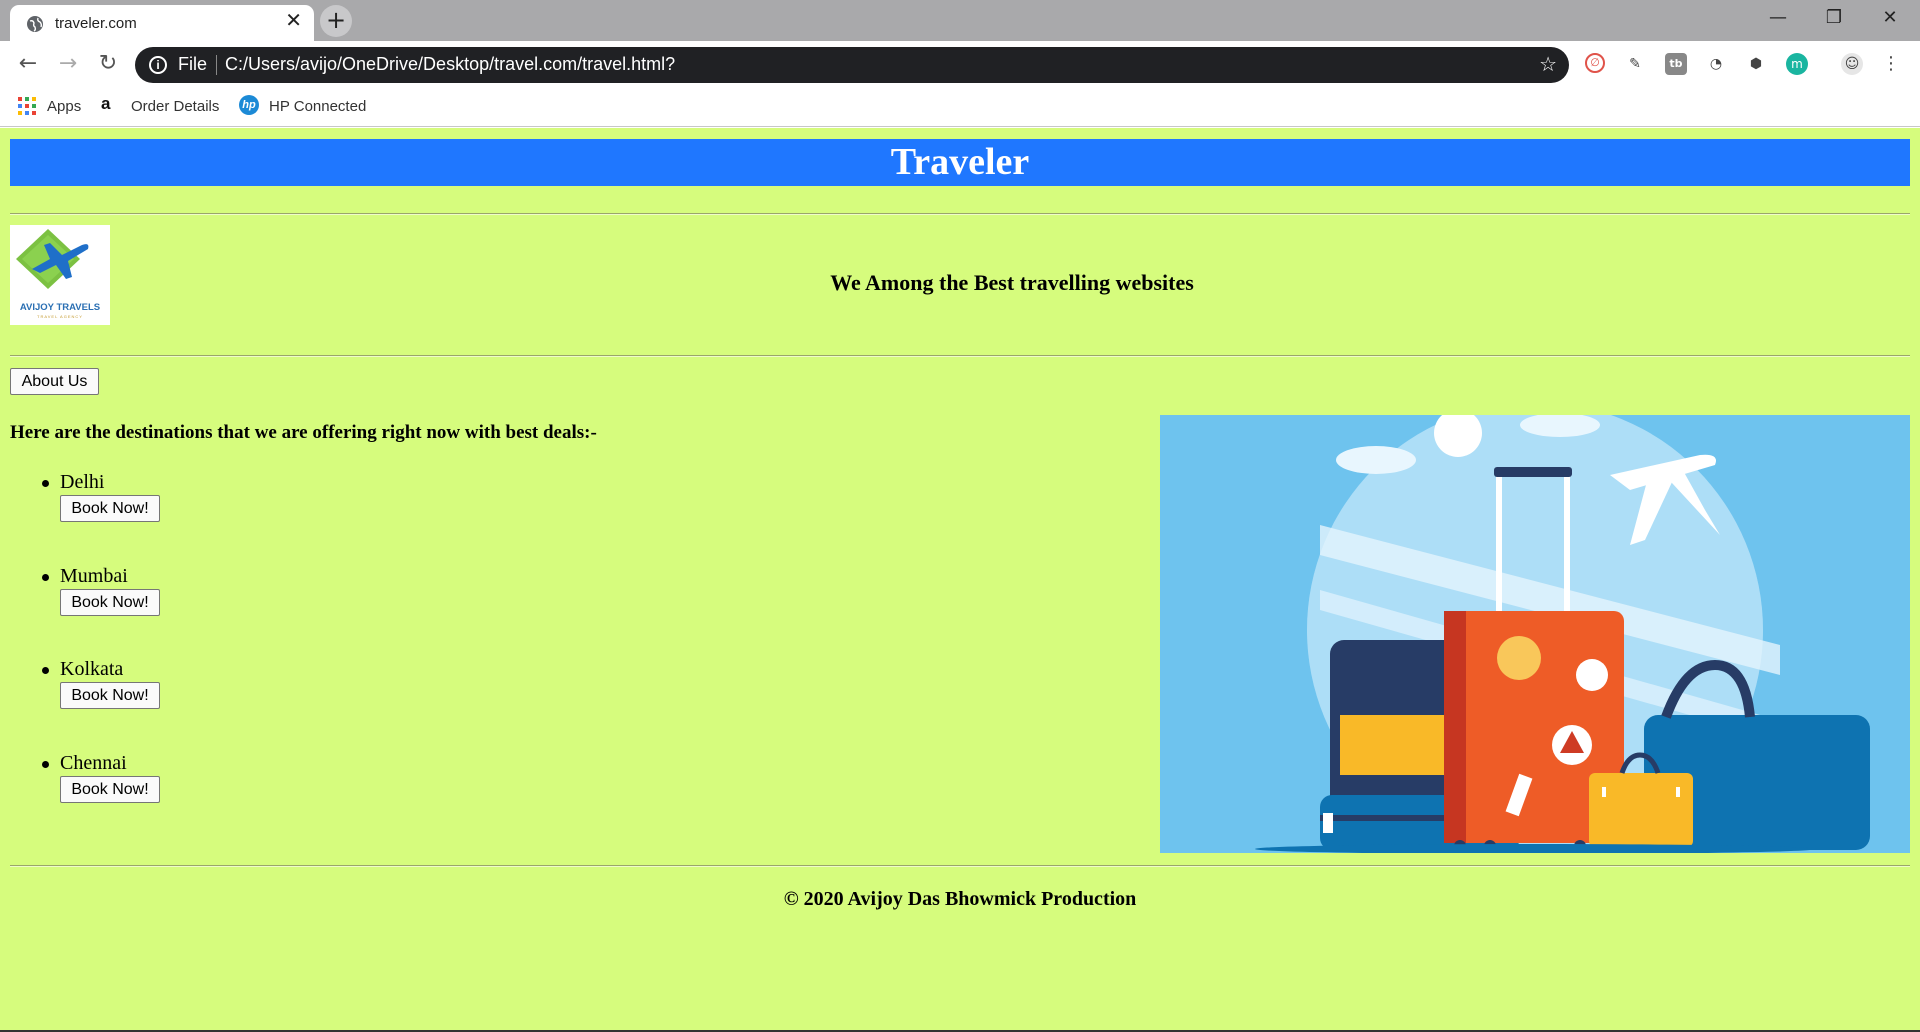 The width and height of the screenshot is (1920, 1032). I want to click on puzzle-icon: ✎, so click(1635, 64).